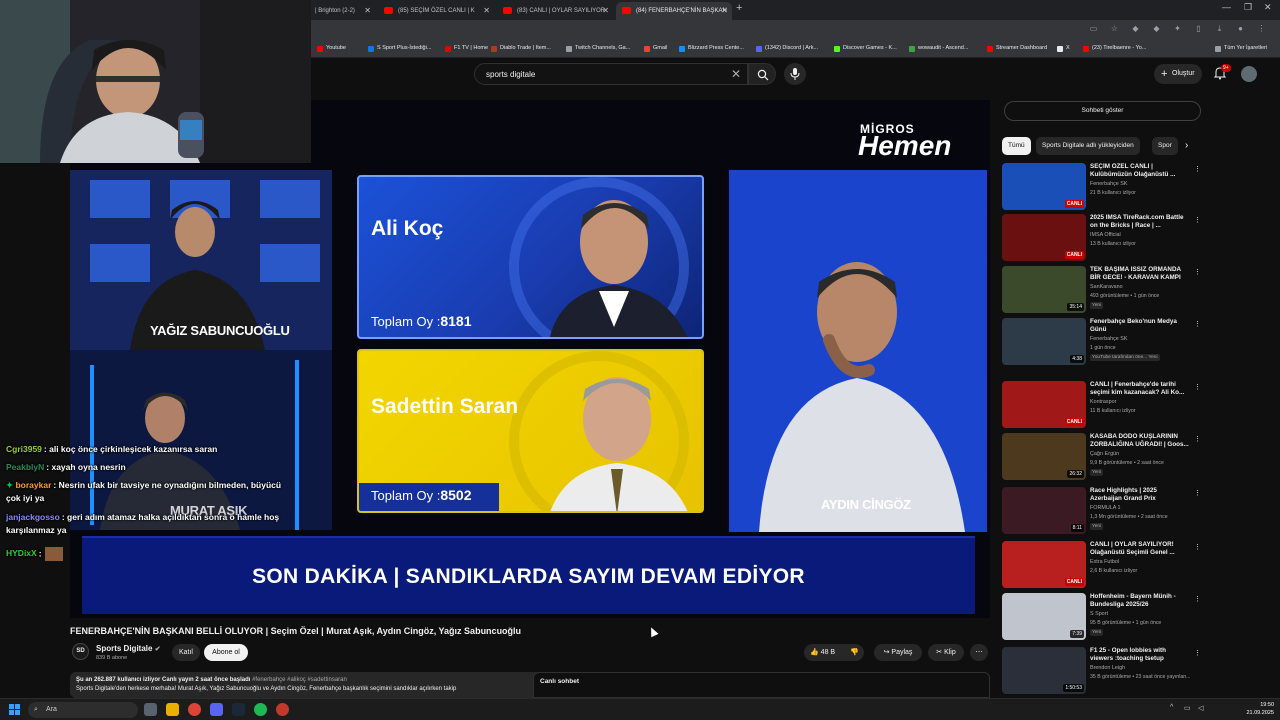 The width and height of the screenshot is (1280, 720). Describe the element at coordinates (83, 710) in the screenshot. I see `taskbar-search: ⌕ Ara` at that location.